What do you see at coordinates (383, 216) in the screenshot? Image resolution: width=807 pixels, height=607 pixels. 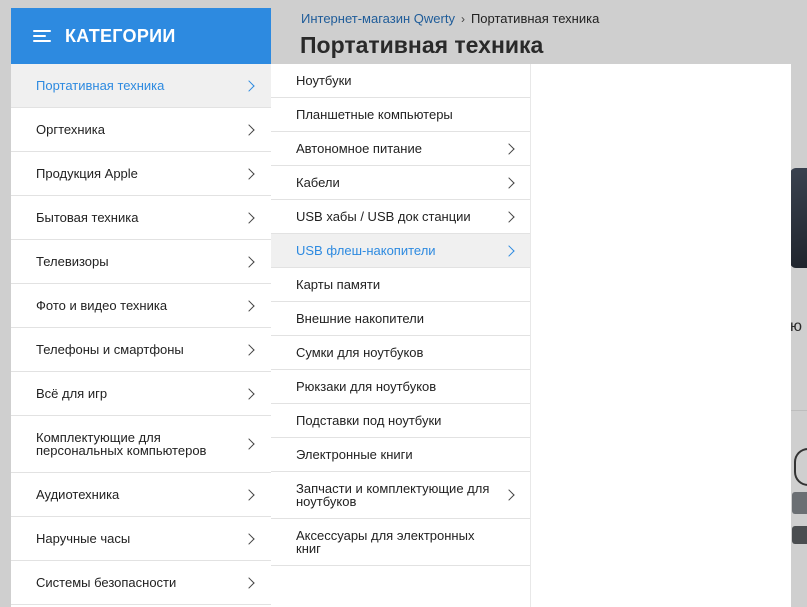 I see `subcategory-item-label: USB хабы / USB док станции` at bounding box center [383, 216].